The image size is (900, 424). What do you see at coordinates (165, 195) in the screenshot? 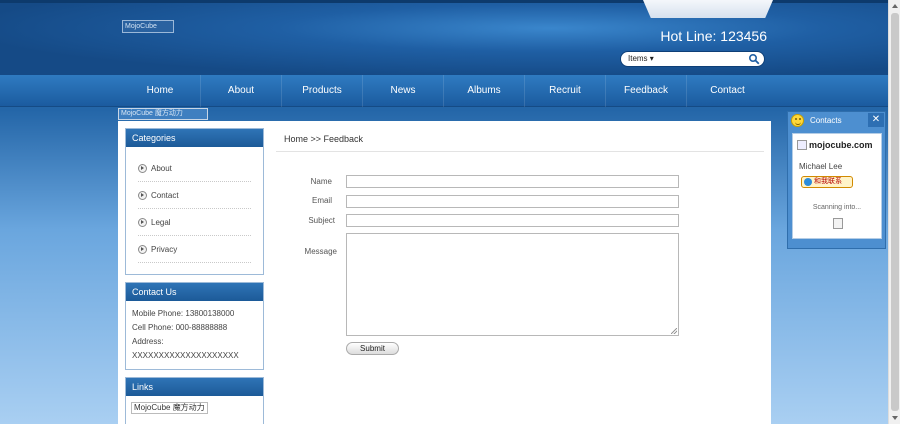
I see `category-label: Contact` at bounding box center [165, 195].